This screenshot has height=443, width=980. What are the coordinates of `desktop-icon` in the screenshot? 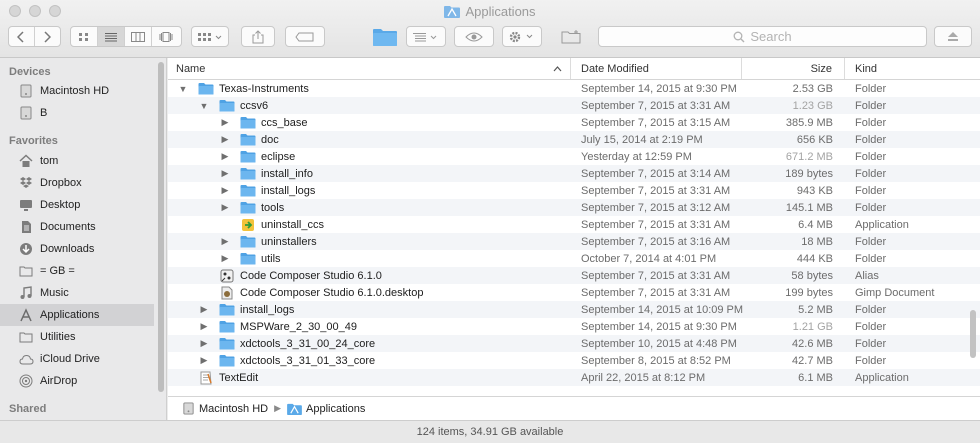 It's located at (26, 205).